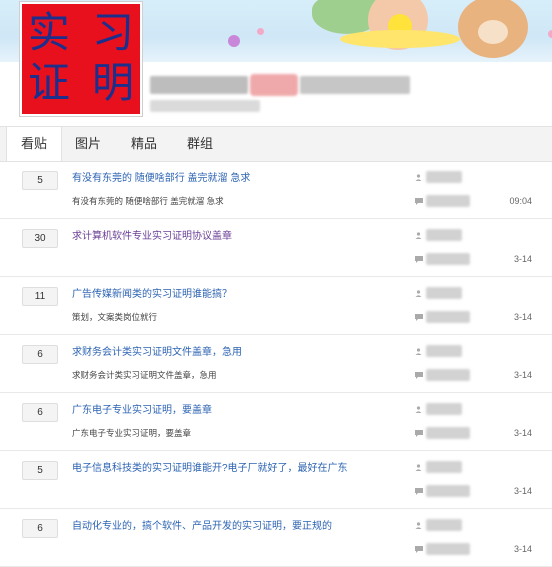 This screenshot has width=552, height=567. Describe the element at coordinates (88, 144) in the screenshot. I see `tab-images: 图片` at that location.